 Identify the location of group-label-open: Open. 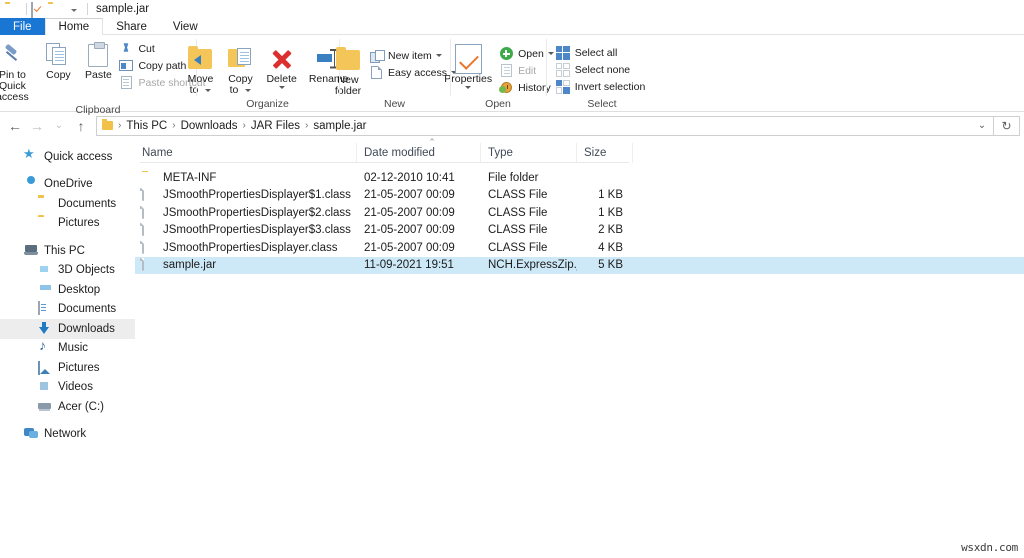
(498, 104).